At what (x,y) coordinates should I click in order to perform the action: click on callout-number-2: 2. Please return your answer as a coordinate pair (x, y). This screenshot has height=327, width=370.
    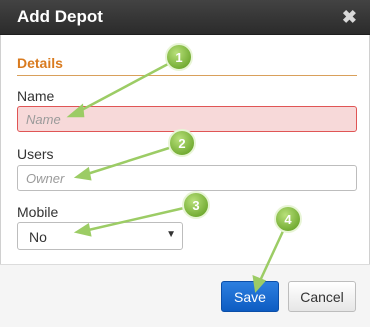
    Looking at the image, I should click on (181, 143).